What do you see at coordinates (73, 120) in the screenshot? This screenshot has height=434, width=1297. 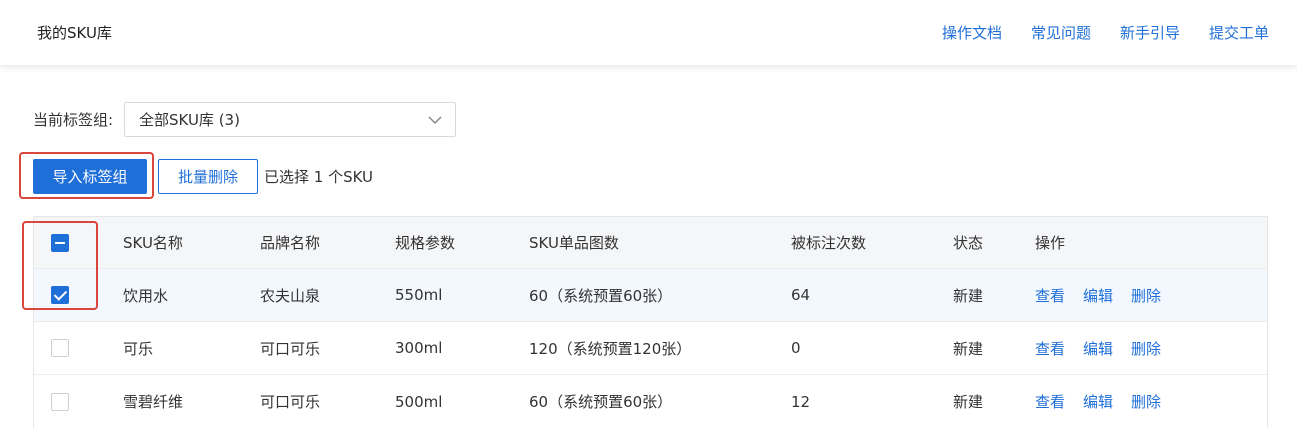 I see `tag-group-label: 当前标签组:` at bounding box center [73, 120].